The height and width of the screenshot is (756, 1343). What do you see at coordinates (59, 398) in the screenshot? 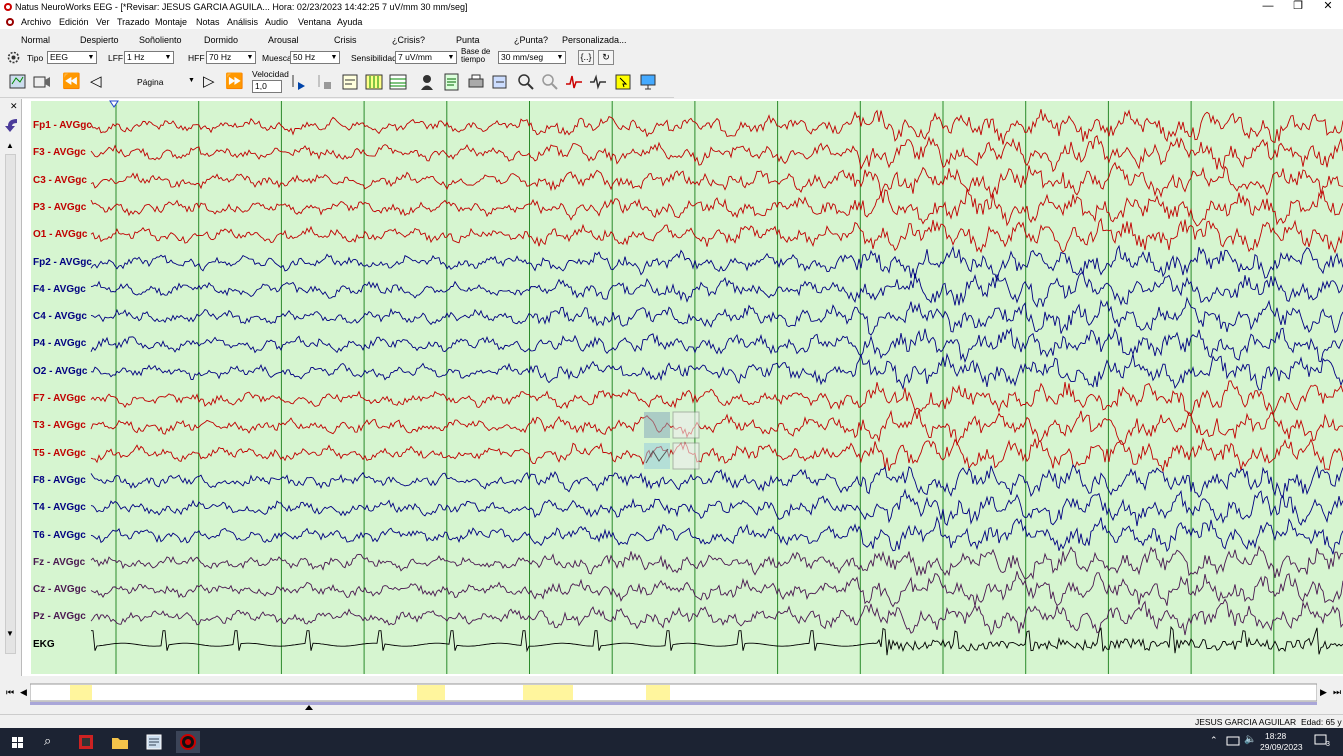
I see `channel-label: F7 - AVGgc` at bounding box center [59, 398].